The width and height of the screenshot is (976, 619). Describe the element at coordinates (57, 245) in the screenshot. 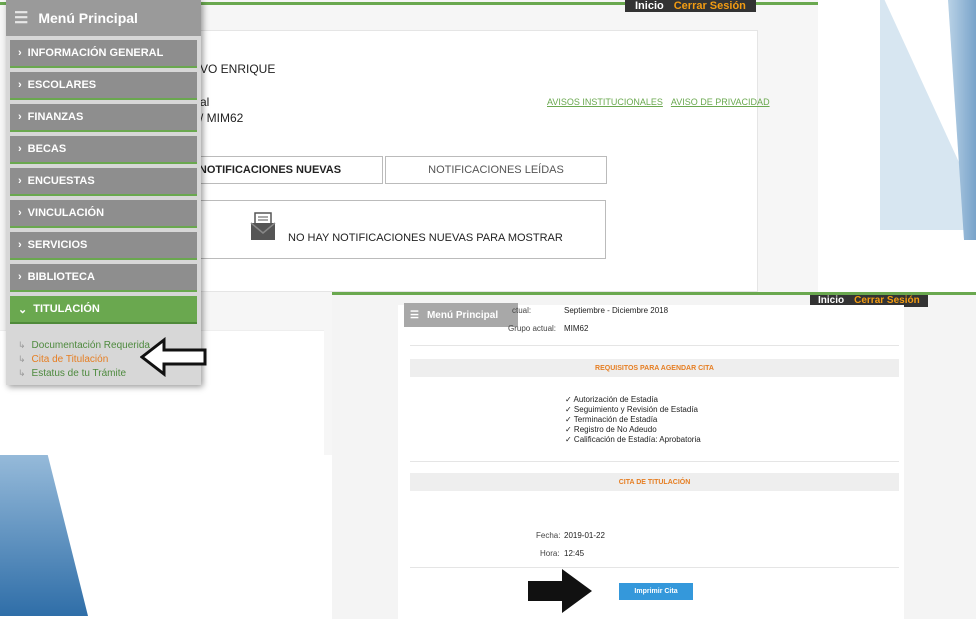

I see `menu-item-label: SERVICIOS` at that location.